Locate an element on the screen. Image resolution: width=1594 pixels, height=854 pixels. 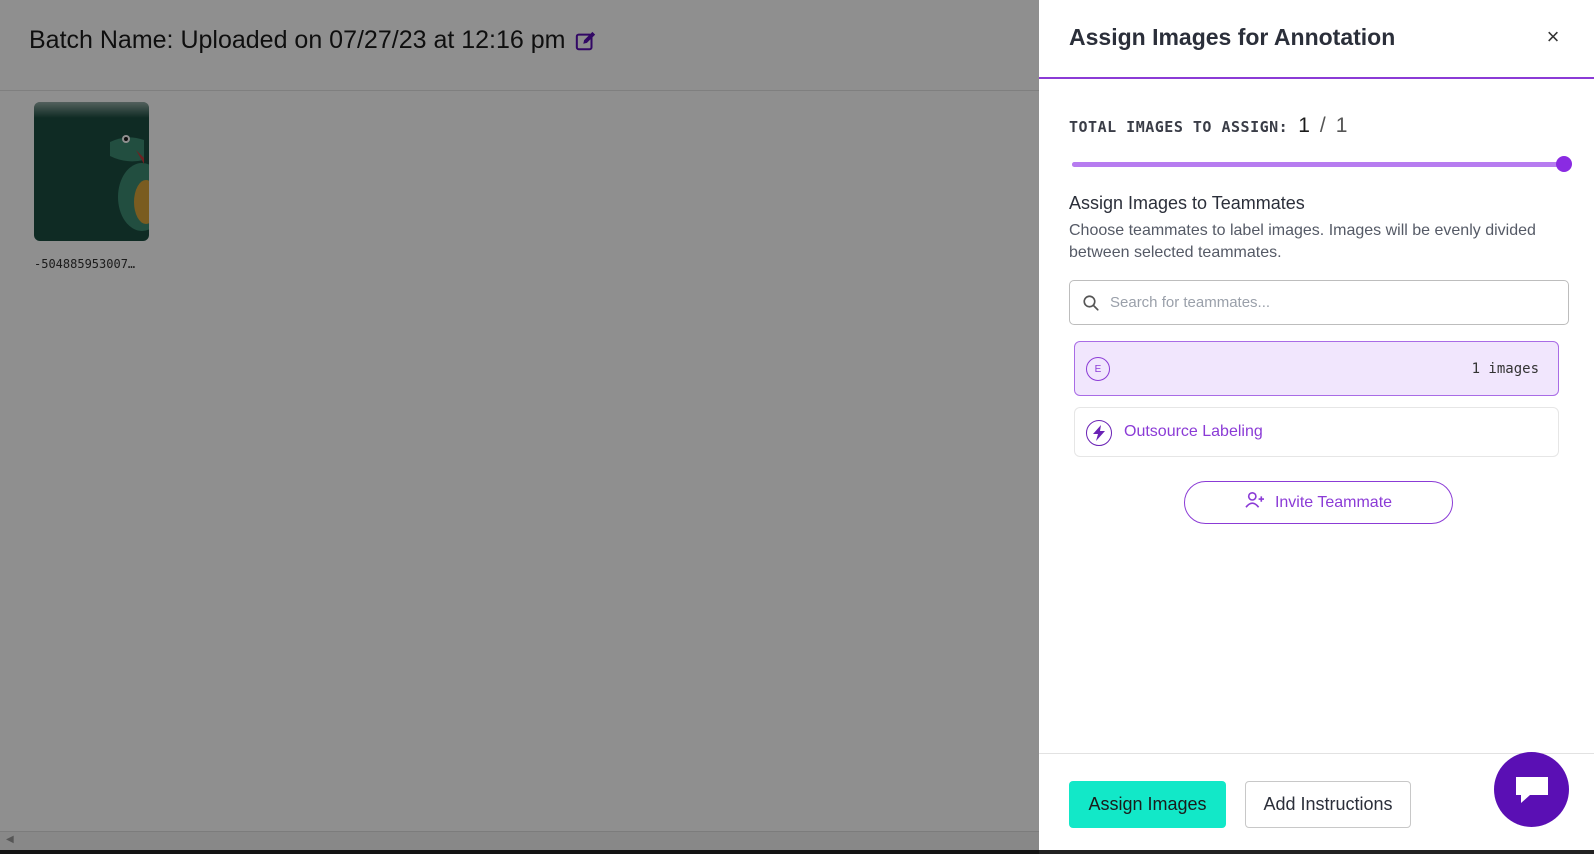
images-slider is located at coordinates (1322, 164).